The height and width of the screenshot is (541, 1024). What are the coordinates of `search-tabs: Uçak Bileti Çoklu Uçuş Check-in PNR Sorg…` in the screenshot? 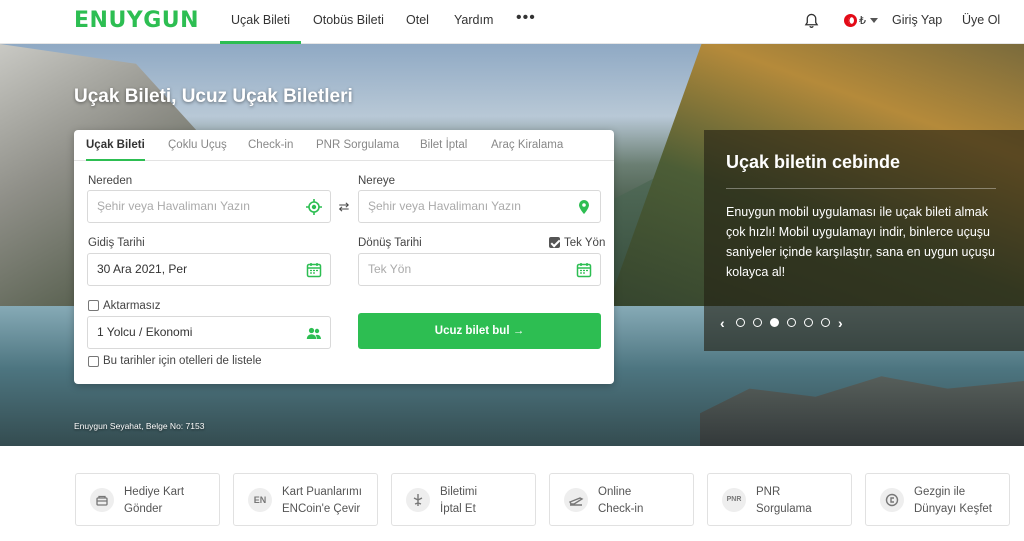 It's located at (344, 145).